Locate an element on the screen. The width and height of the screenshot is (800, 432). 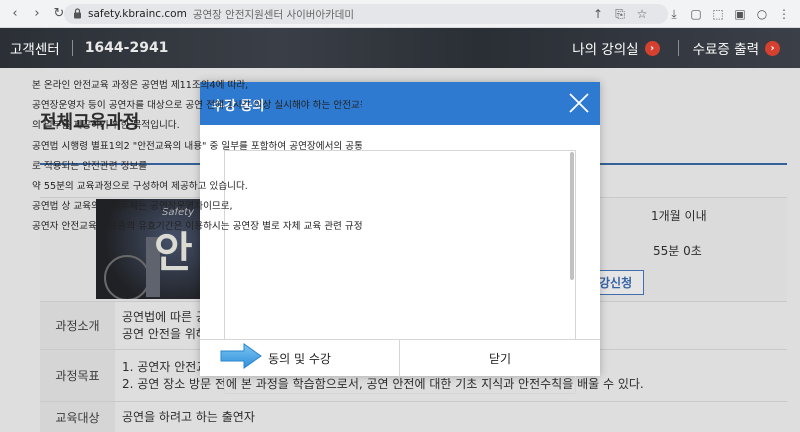
consent-line: 로 적용되는 안전관련 정보를 is located at coordinates (90, 166).